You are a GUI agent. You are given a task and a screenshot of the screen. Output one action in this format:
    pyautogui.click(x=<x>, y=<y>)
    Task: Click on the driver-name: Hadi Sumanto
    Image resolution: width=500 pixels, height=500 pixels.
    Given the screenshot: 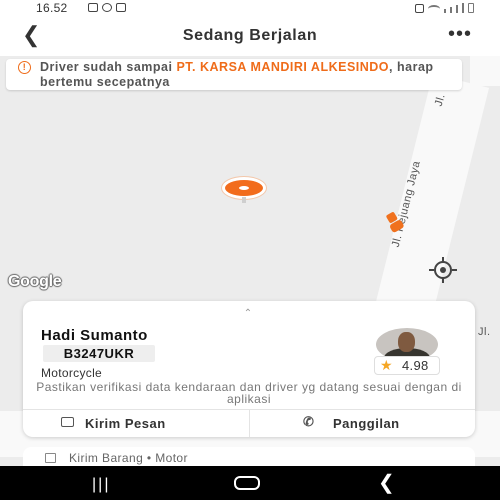 What is the action you would take?
    pyautogui.click(x=94, y=335)
    